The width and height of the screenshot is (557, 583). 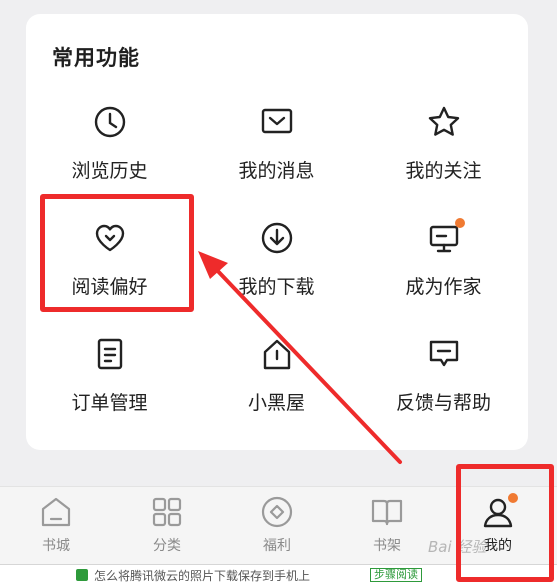 What do you see at coordinates (277, 512) in the screenshot?
I see `diamond-circle-icon` at bounding box center [277, 512].